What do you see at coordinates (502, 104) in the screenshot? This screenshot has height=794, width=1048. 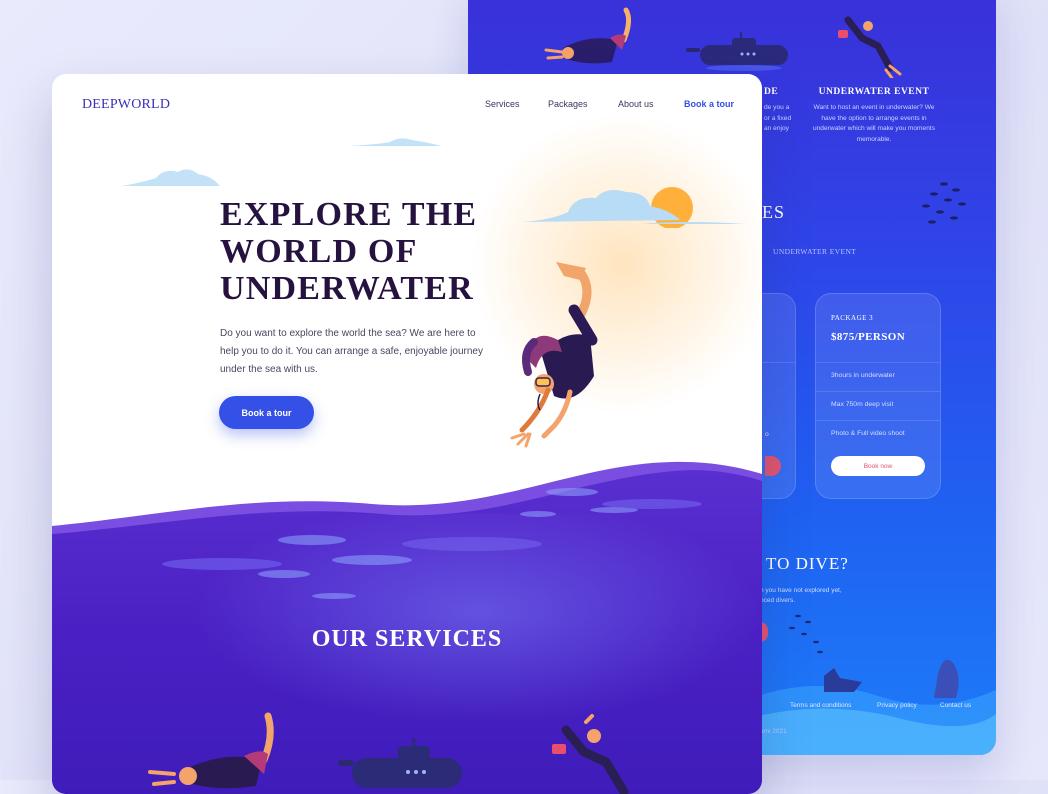 I see `nav-services: Services` at bounding box center [502, 104].